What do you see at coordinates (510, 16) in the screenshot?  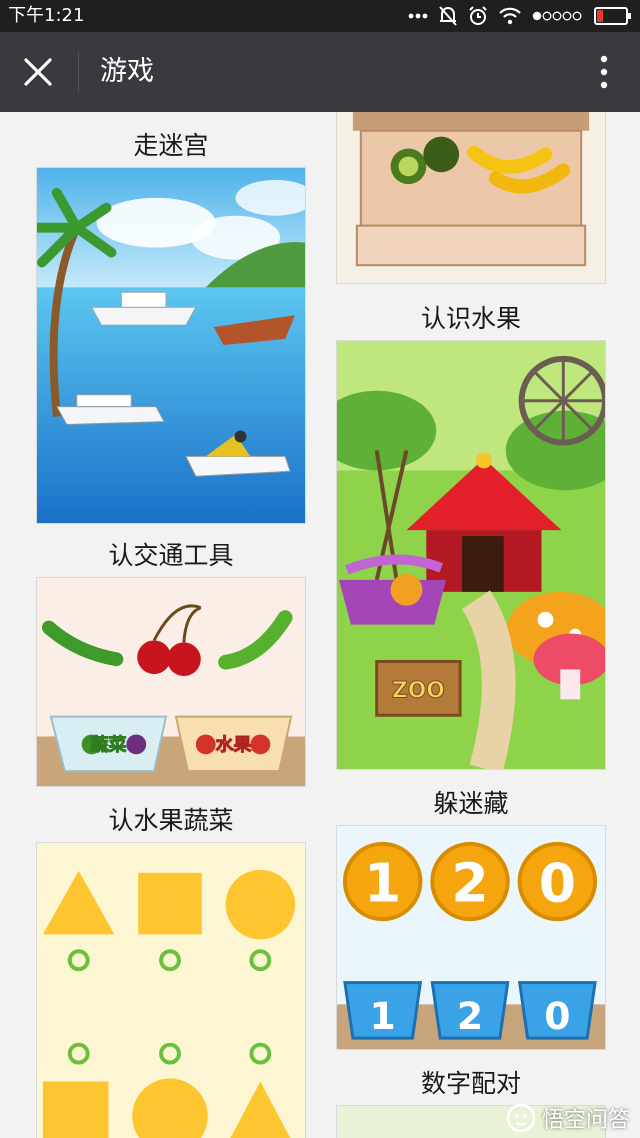 I see `wifi-icon` at bounding box center [510, 16].